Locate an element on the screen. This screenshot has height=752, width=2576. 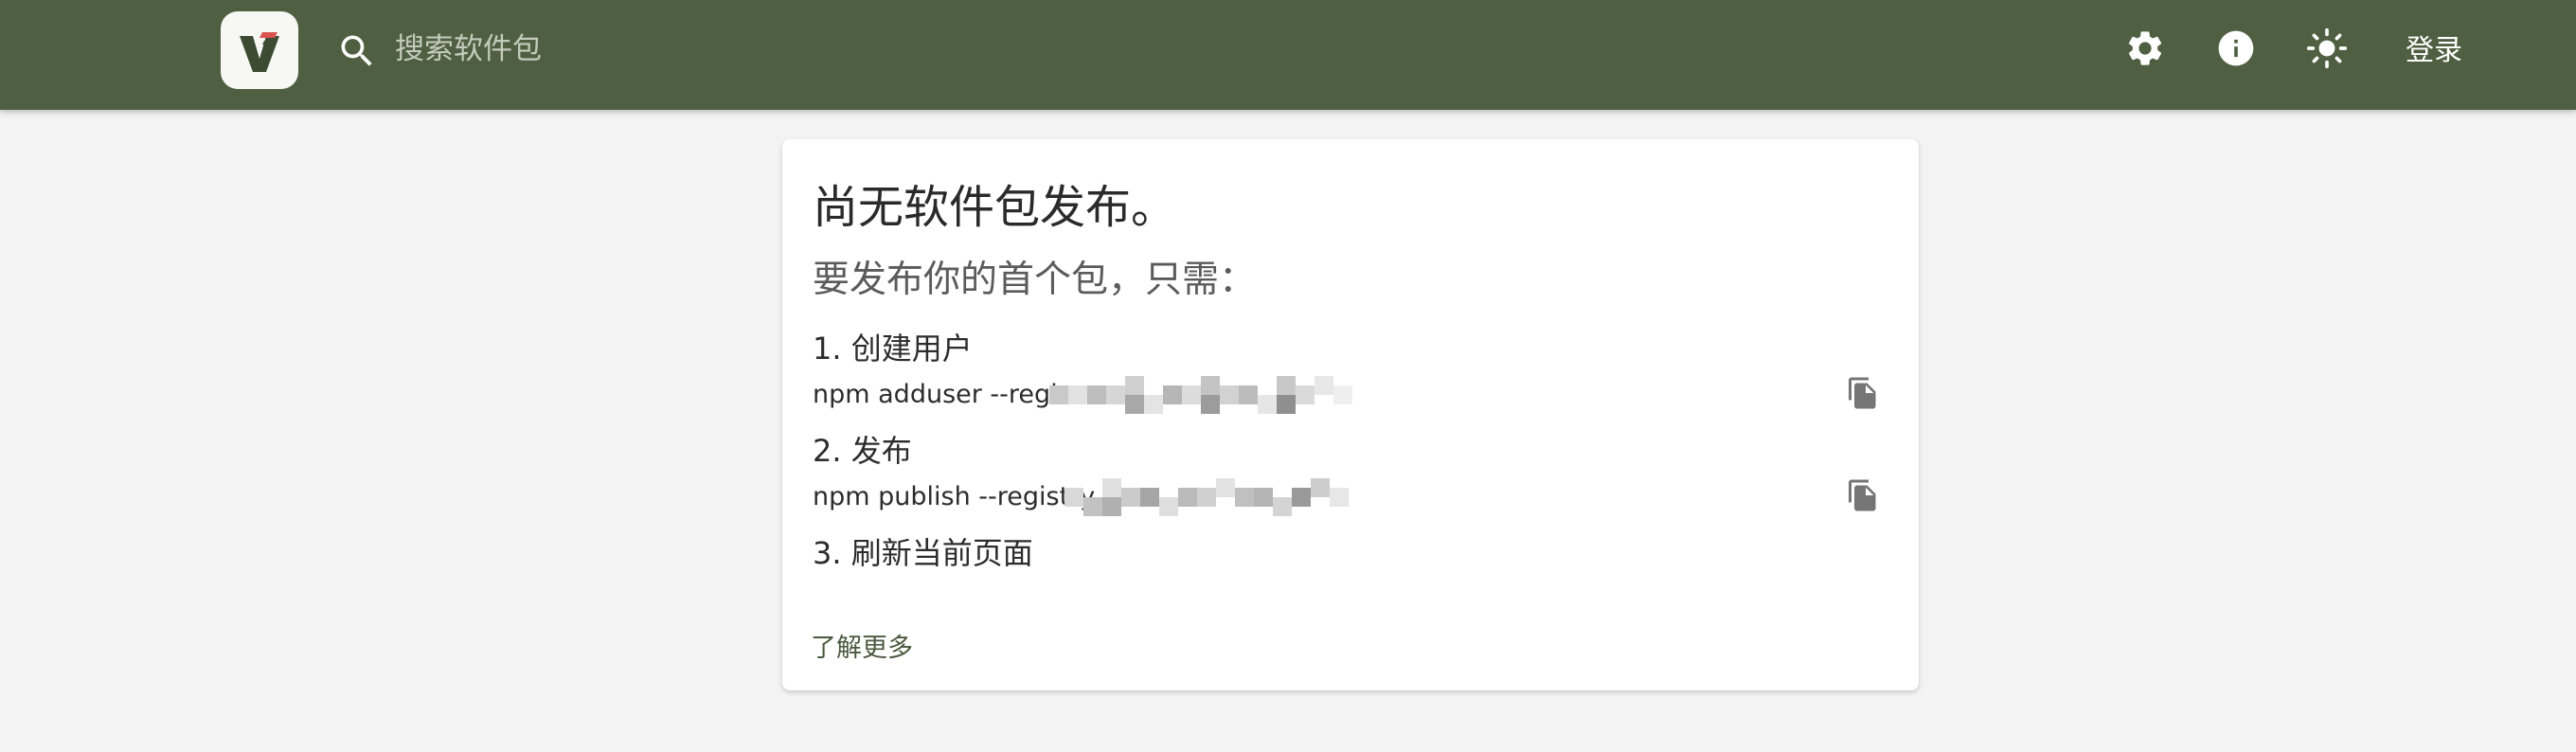
logo is located at coordinates (259, 50).